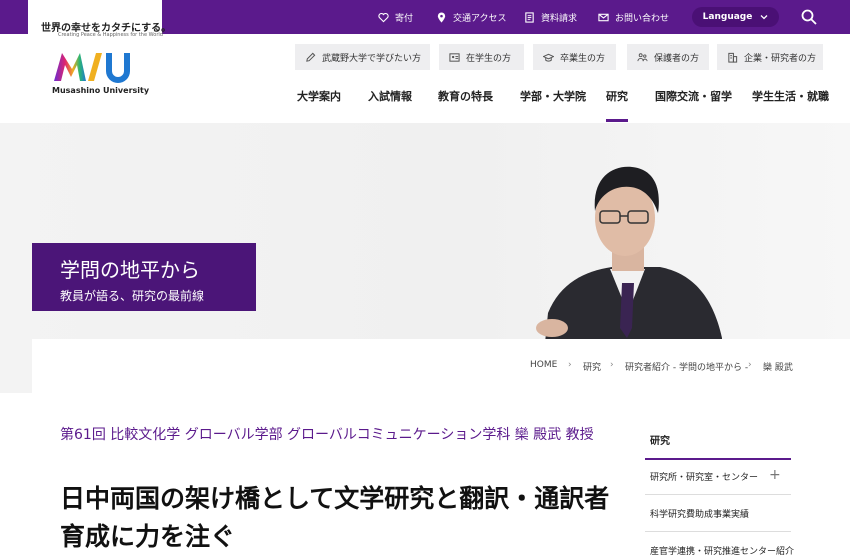 The height and width of the screenshot is (560, 850). What do you see at coordinates (764, 17) in the screenshot?
I see `chevron-down-icon` at bounding box center [764, 17].